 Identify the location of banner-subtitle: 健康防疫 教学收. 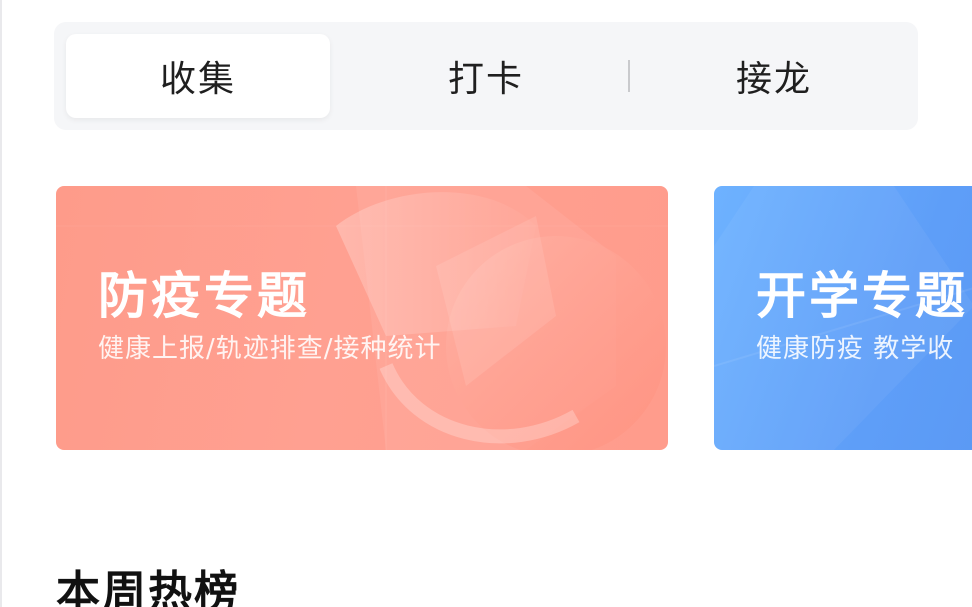
(855, 349).